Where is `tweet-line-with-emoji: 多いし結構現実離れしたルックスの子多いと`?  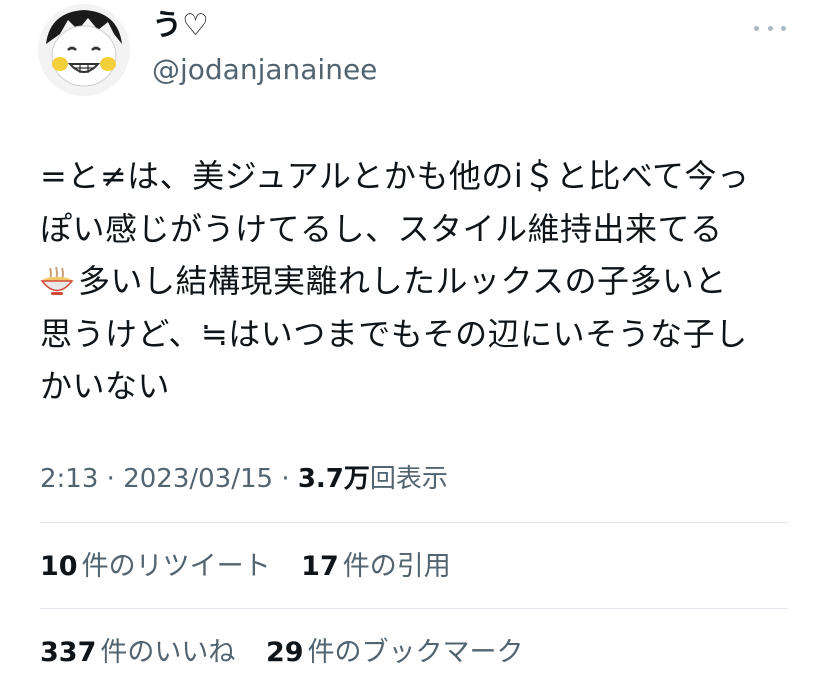 tweet-line-with-emoji: 多いし結構現実離れしたルックスの子多いと is located at coordinates (420, 281).